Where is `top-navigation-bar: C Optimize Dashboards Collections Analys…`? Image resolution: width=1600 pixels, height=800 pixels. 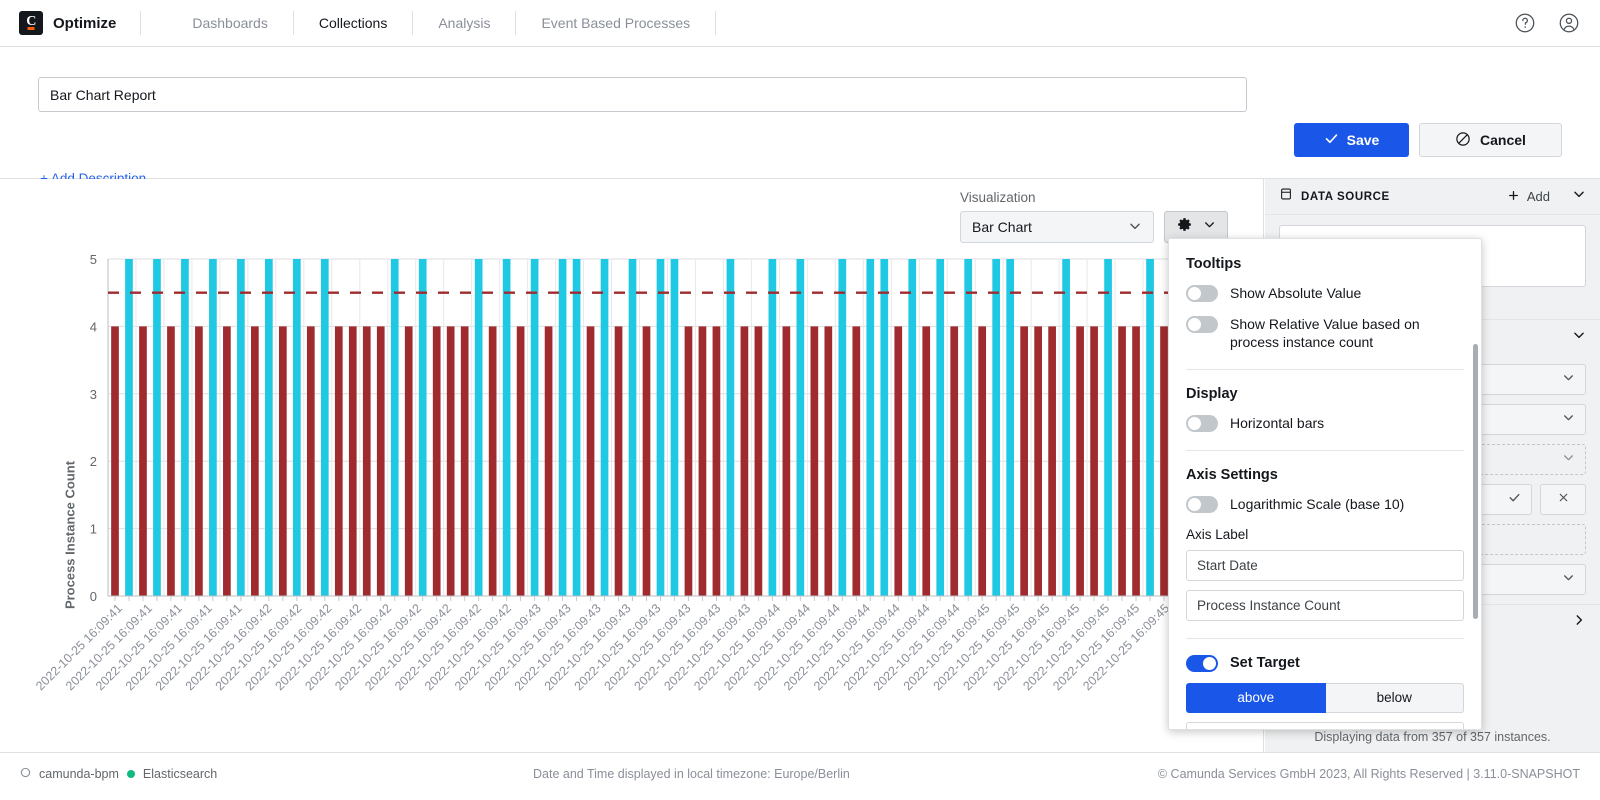
top-navigation-bar: C Optimize Dashboards Collections Analys… is located at coordinates (800, 23).